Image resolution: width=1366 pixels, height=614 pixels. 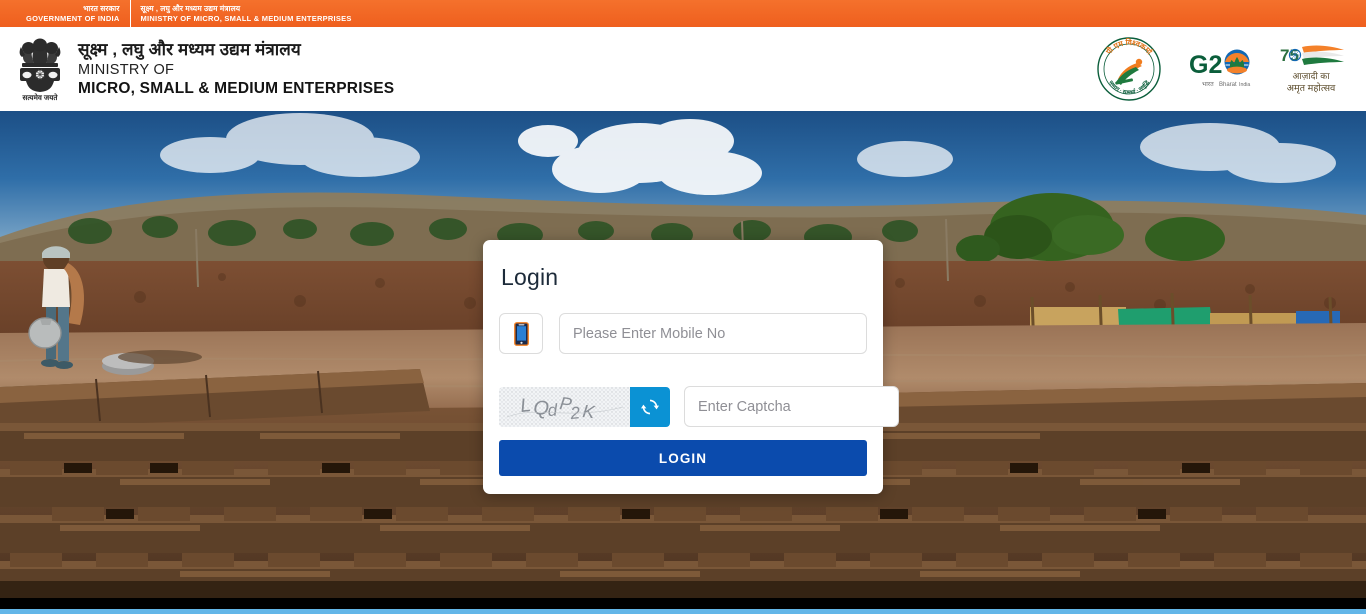 I want to click on emblem-motto: सत्यमेव जयते, so click(x=39, y=97).